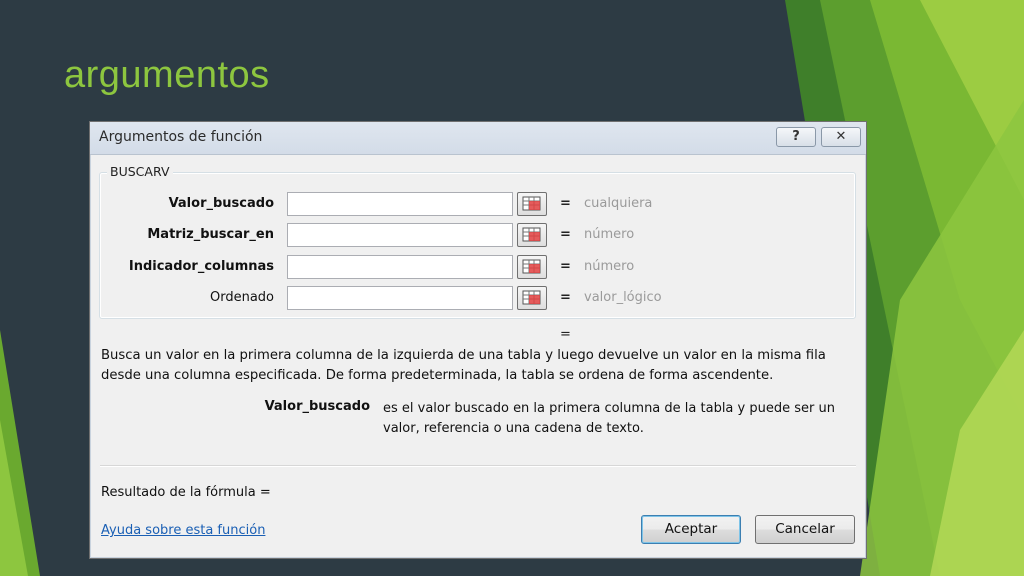 This screenshot has width=1024, height=576. I want to click on valor-buscado-input, so click(400, 204).